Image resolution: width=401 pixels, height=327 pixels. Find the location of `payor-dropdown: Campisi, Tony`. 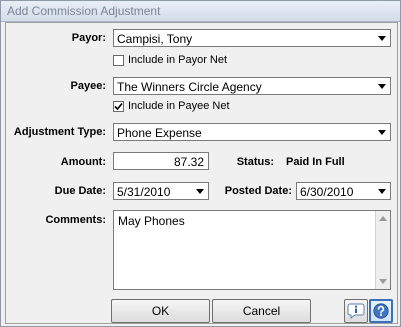

payor-dropdown: Campisi, Tony is located at coordinates (252, 38).